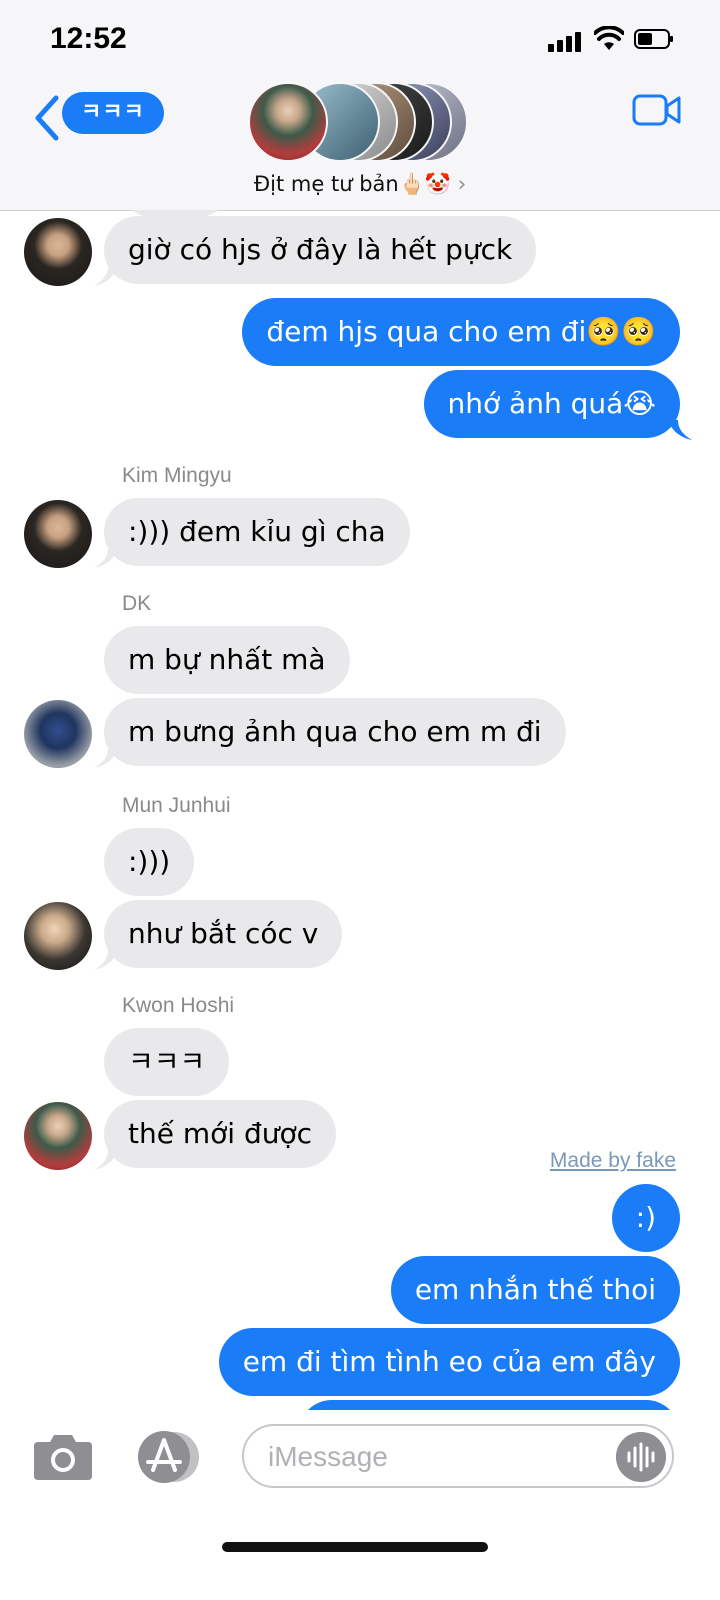  What do you see at coordinates (167, 1062) in the screenshot?
I see `message-bubble: ㅋㅋㅋ` at bounding box center [167, 1062].